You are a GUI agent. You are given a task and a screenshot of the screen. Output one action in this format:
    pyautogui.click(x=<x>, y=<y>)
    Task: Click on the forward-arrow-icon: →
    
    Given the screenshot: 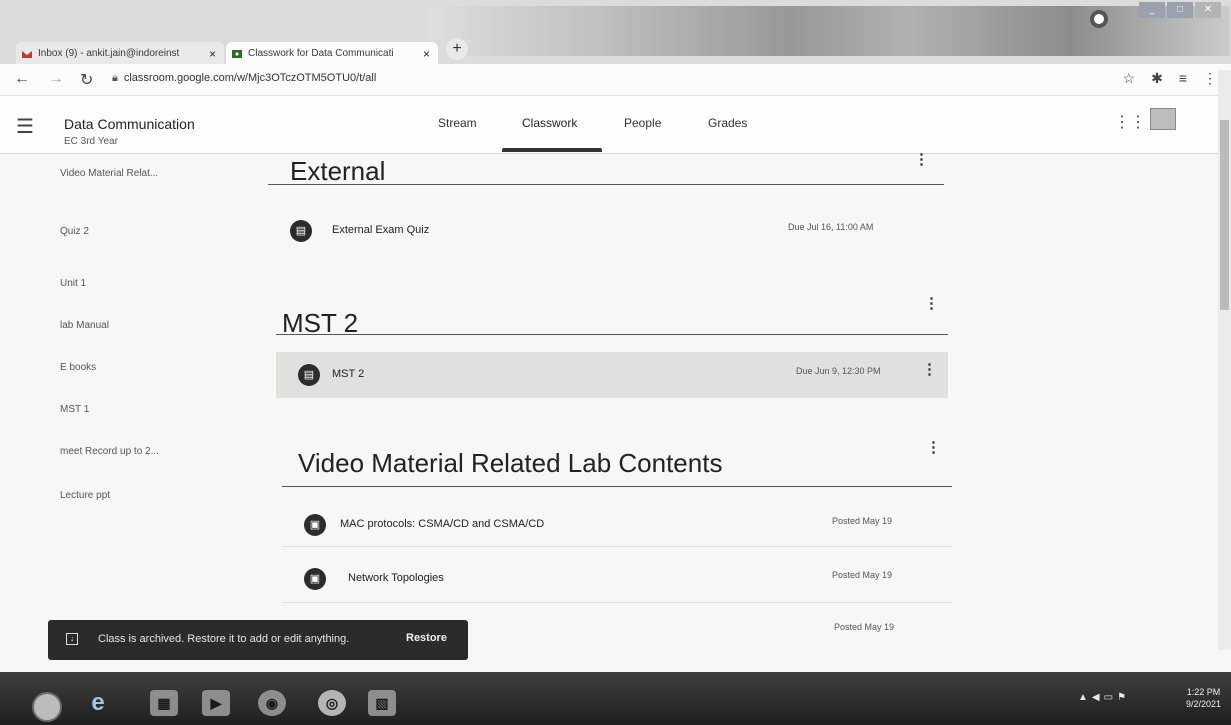 What is the action you would take?
    pyautogui.click(x=56, y=79)
    